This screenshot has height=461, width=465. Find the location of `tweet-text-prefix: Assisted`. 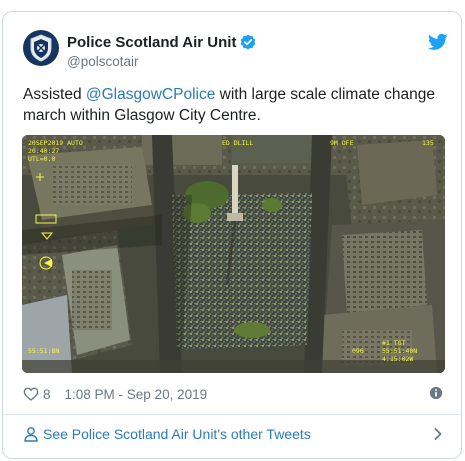

tweet-text-prefix: Assisted is located at coordinates (54, 94).